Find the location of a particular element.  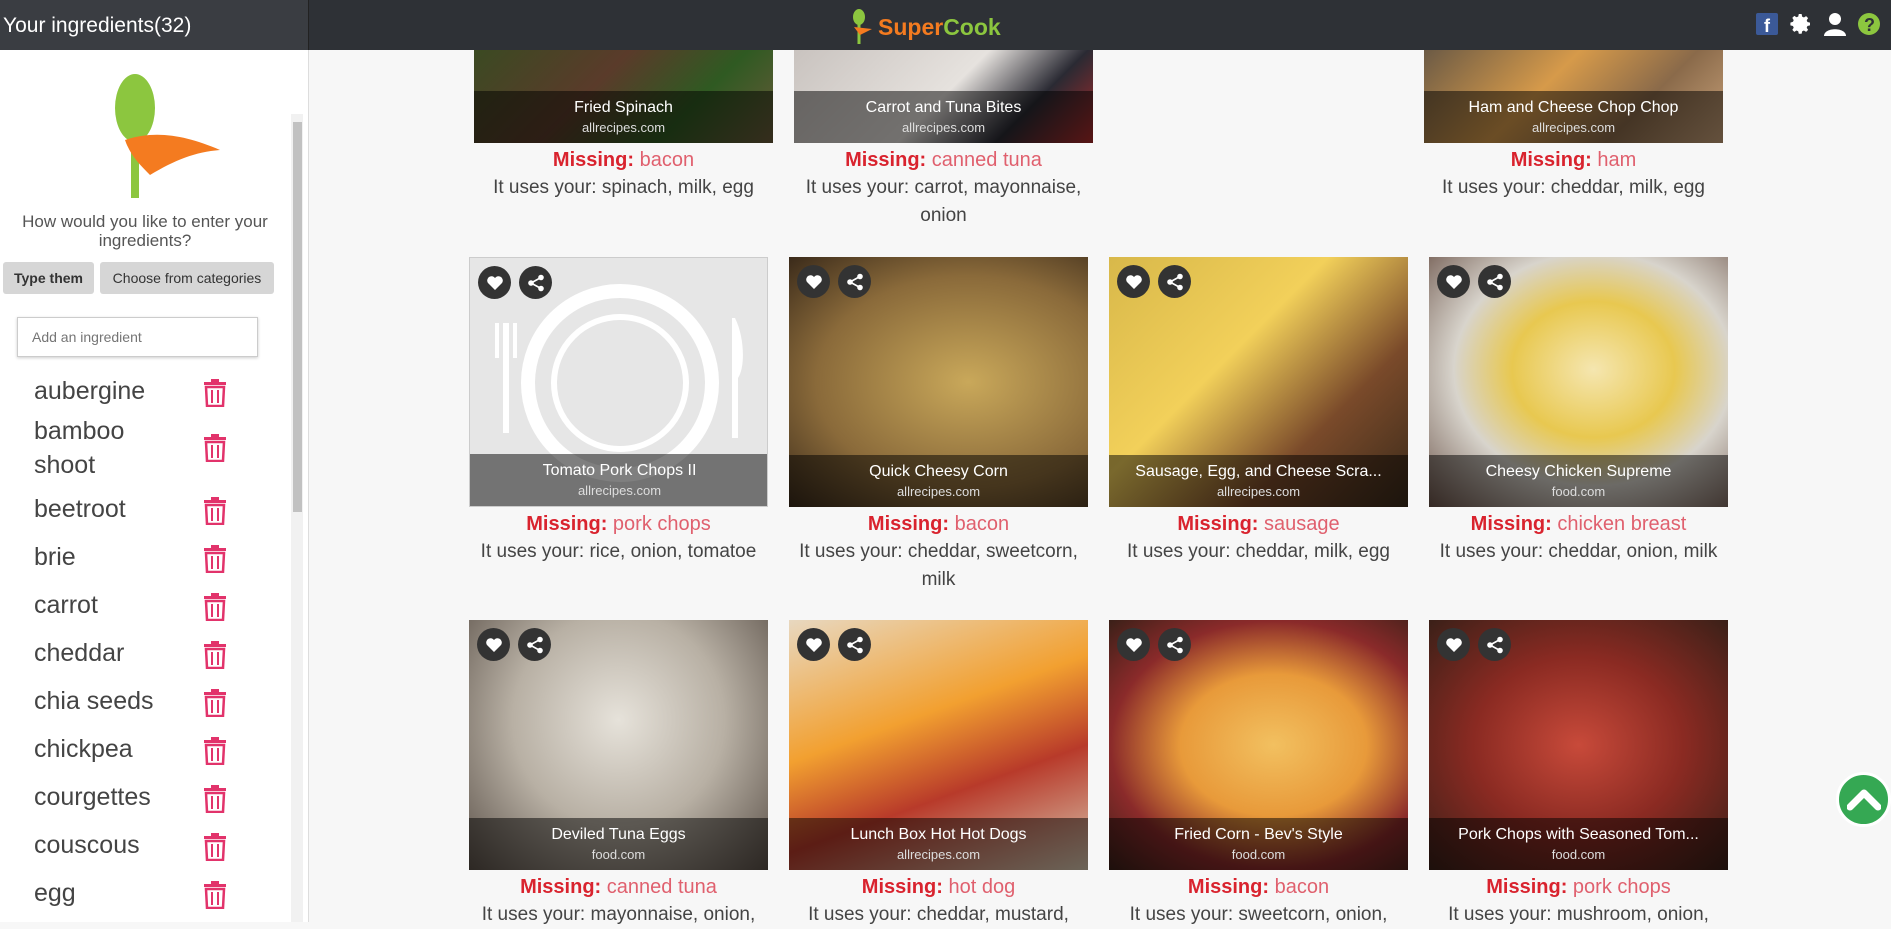

missing-line: Missing: canned tuna is located at coordinates (618, 887).